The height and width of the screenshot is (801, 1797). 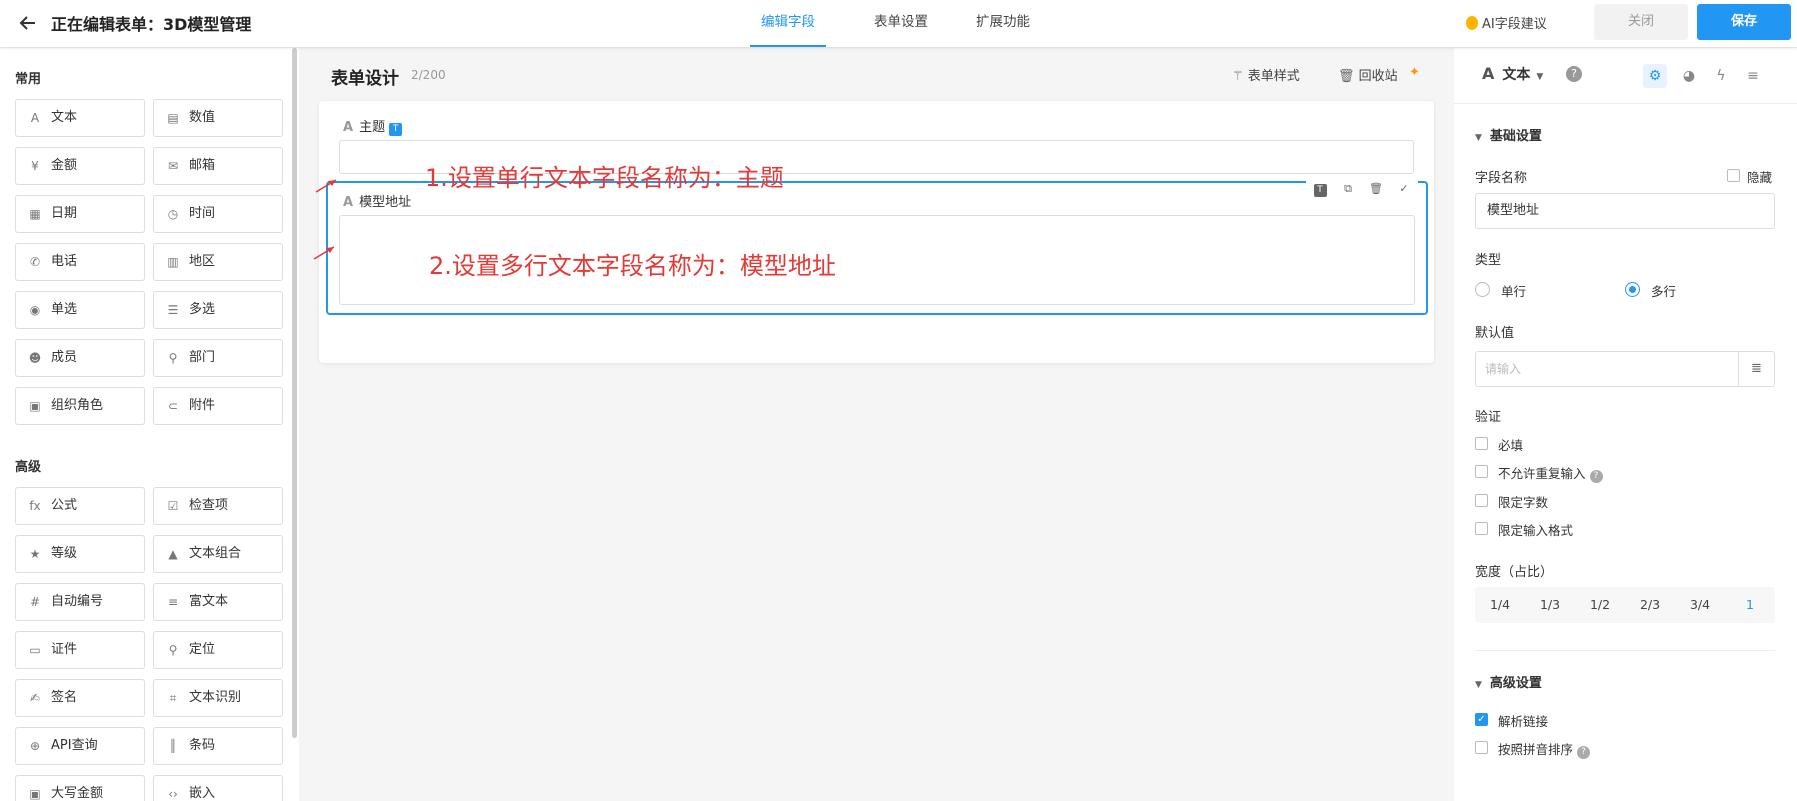 What do you see at coordinates (1482, 289) in the screenshot?
I see `type-single-radio` at bounding box center [1482, 289].